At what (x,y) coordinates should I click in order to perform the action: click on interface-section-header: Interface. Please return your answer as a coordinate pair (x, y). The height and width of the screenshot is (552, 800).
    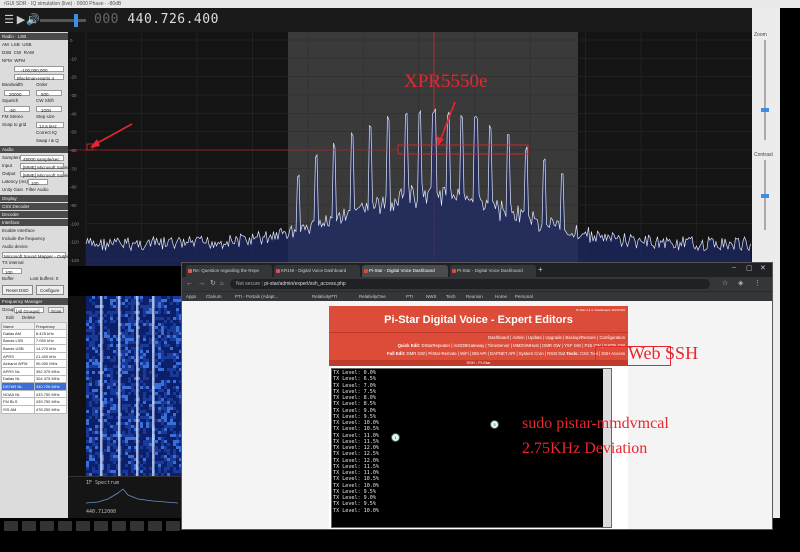
    Looking at the image, I should click on (34, 222).